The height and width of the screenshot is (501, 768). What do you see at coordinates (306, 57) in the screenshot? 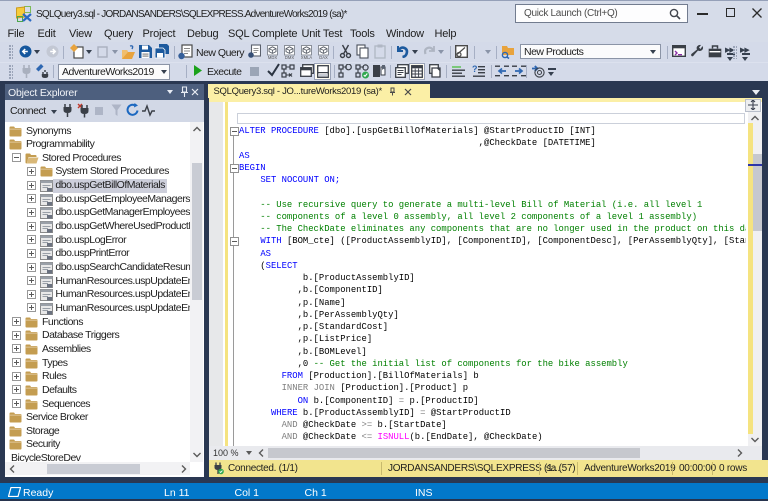
I see `svg-text: XMLA` at bounding box center [306, 57].